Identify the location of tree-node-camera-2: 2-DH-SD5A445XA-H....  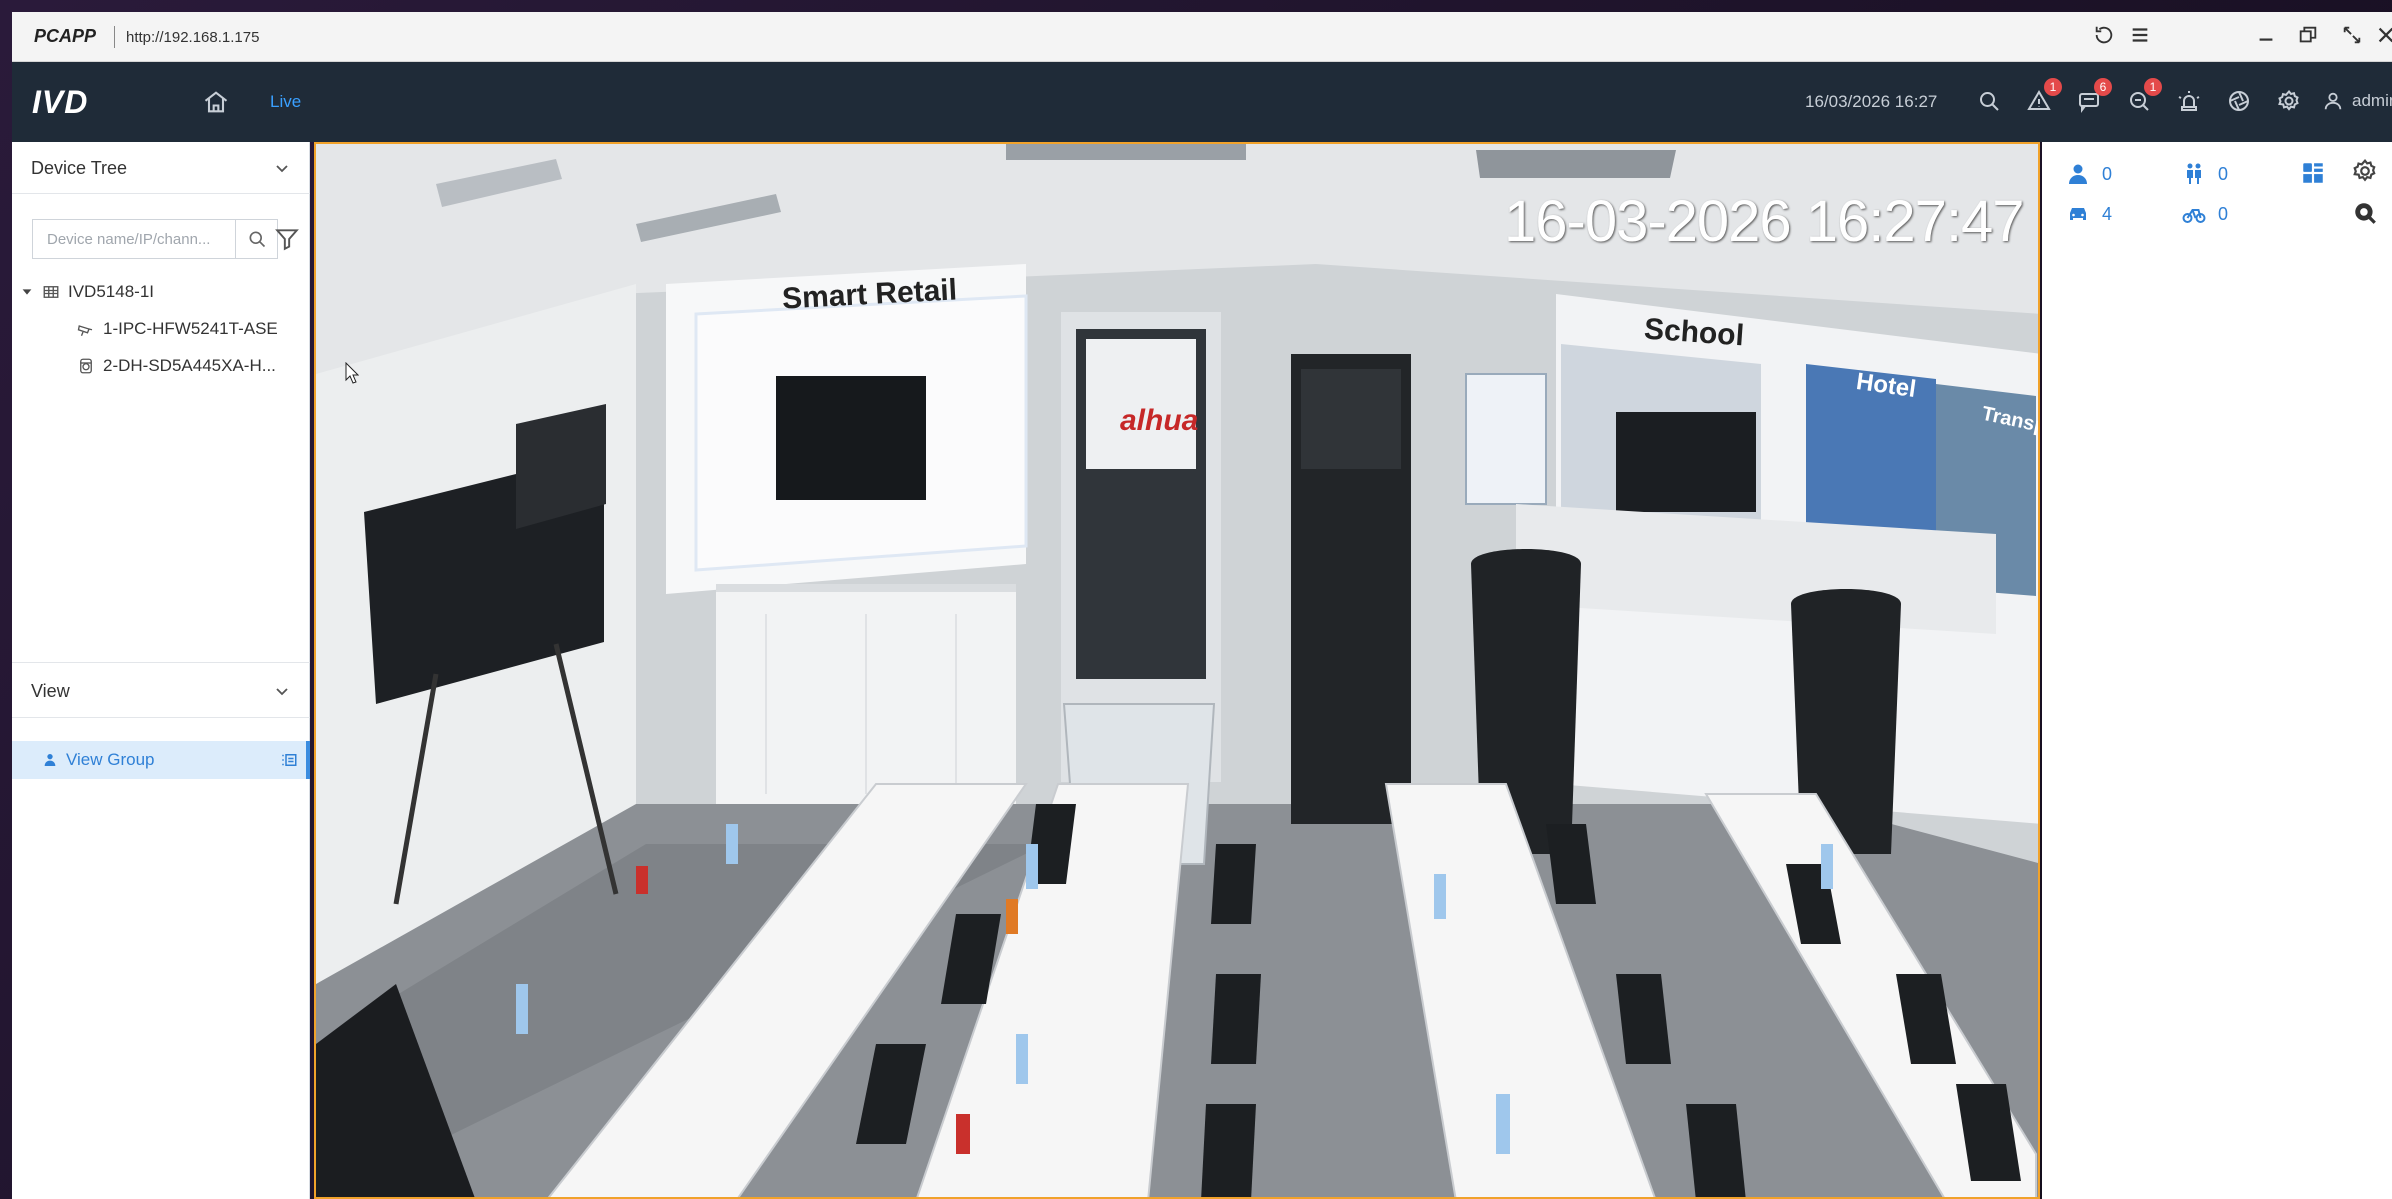
(176, 366).